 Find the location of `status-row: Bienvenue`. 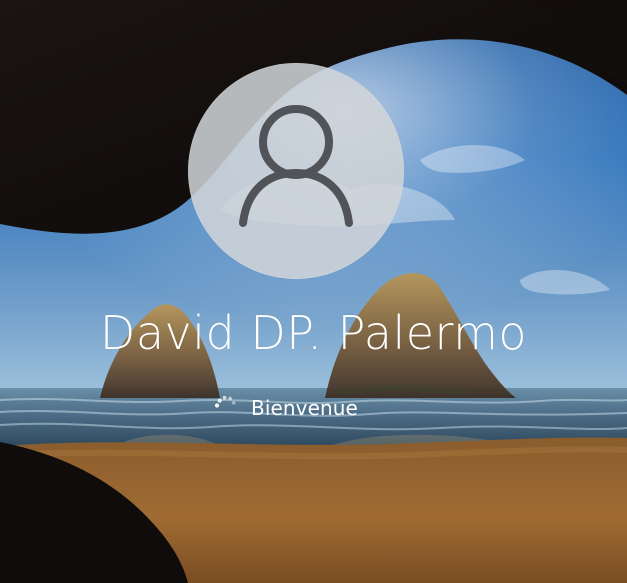

status-row: Bienvenue is located at coordinates (284, 406).